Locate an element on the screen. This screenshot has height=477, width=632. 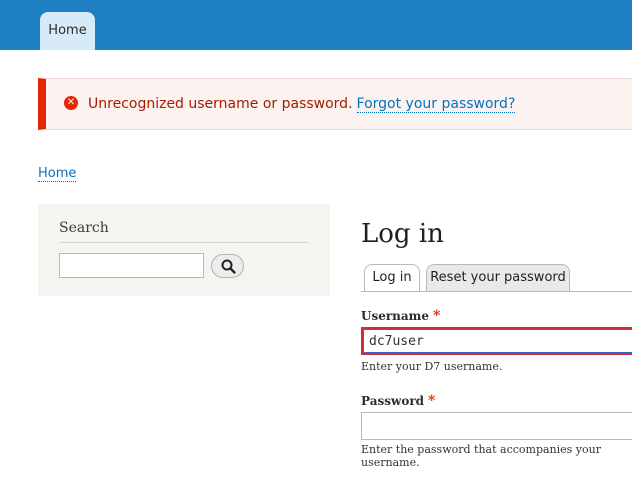
password-required-marker: * is located at coordinates (432, 401).